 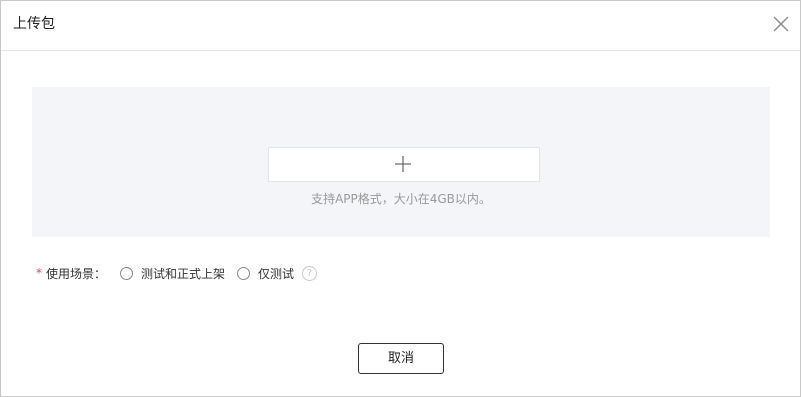 What do you see at coordinates (781, 24) in the screenshot?
I see `close-icon` at bounding box center [781, 24].